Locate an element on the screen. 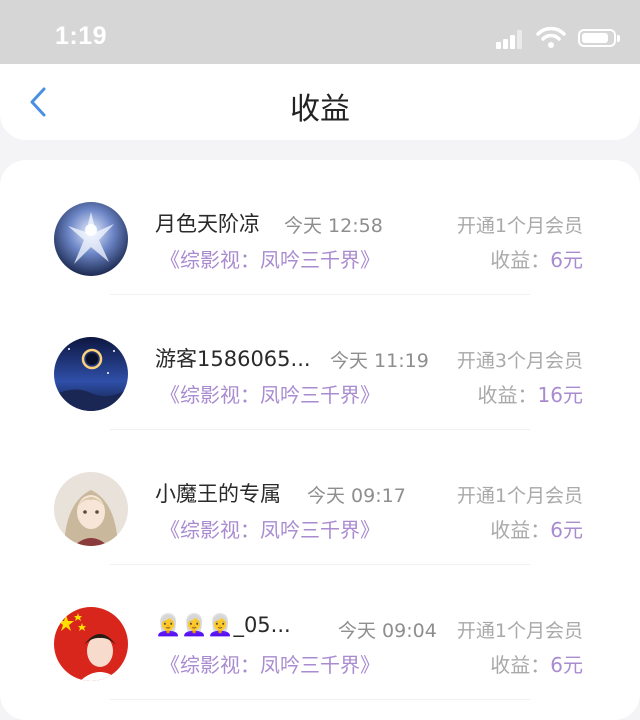  divider is located at coordinates (320, 699).